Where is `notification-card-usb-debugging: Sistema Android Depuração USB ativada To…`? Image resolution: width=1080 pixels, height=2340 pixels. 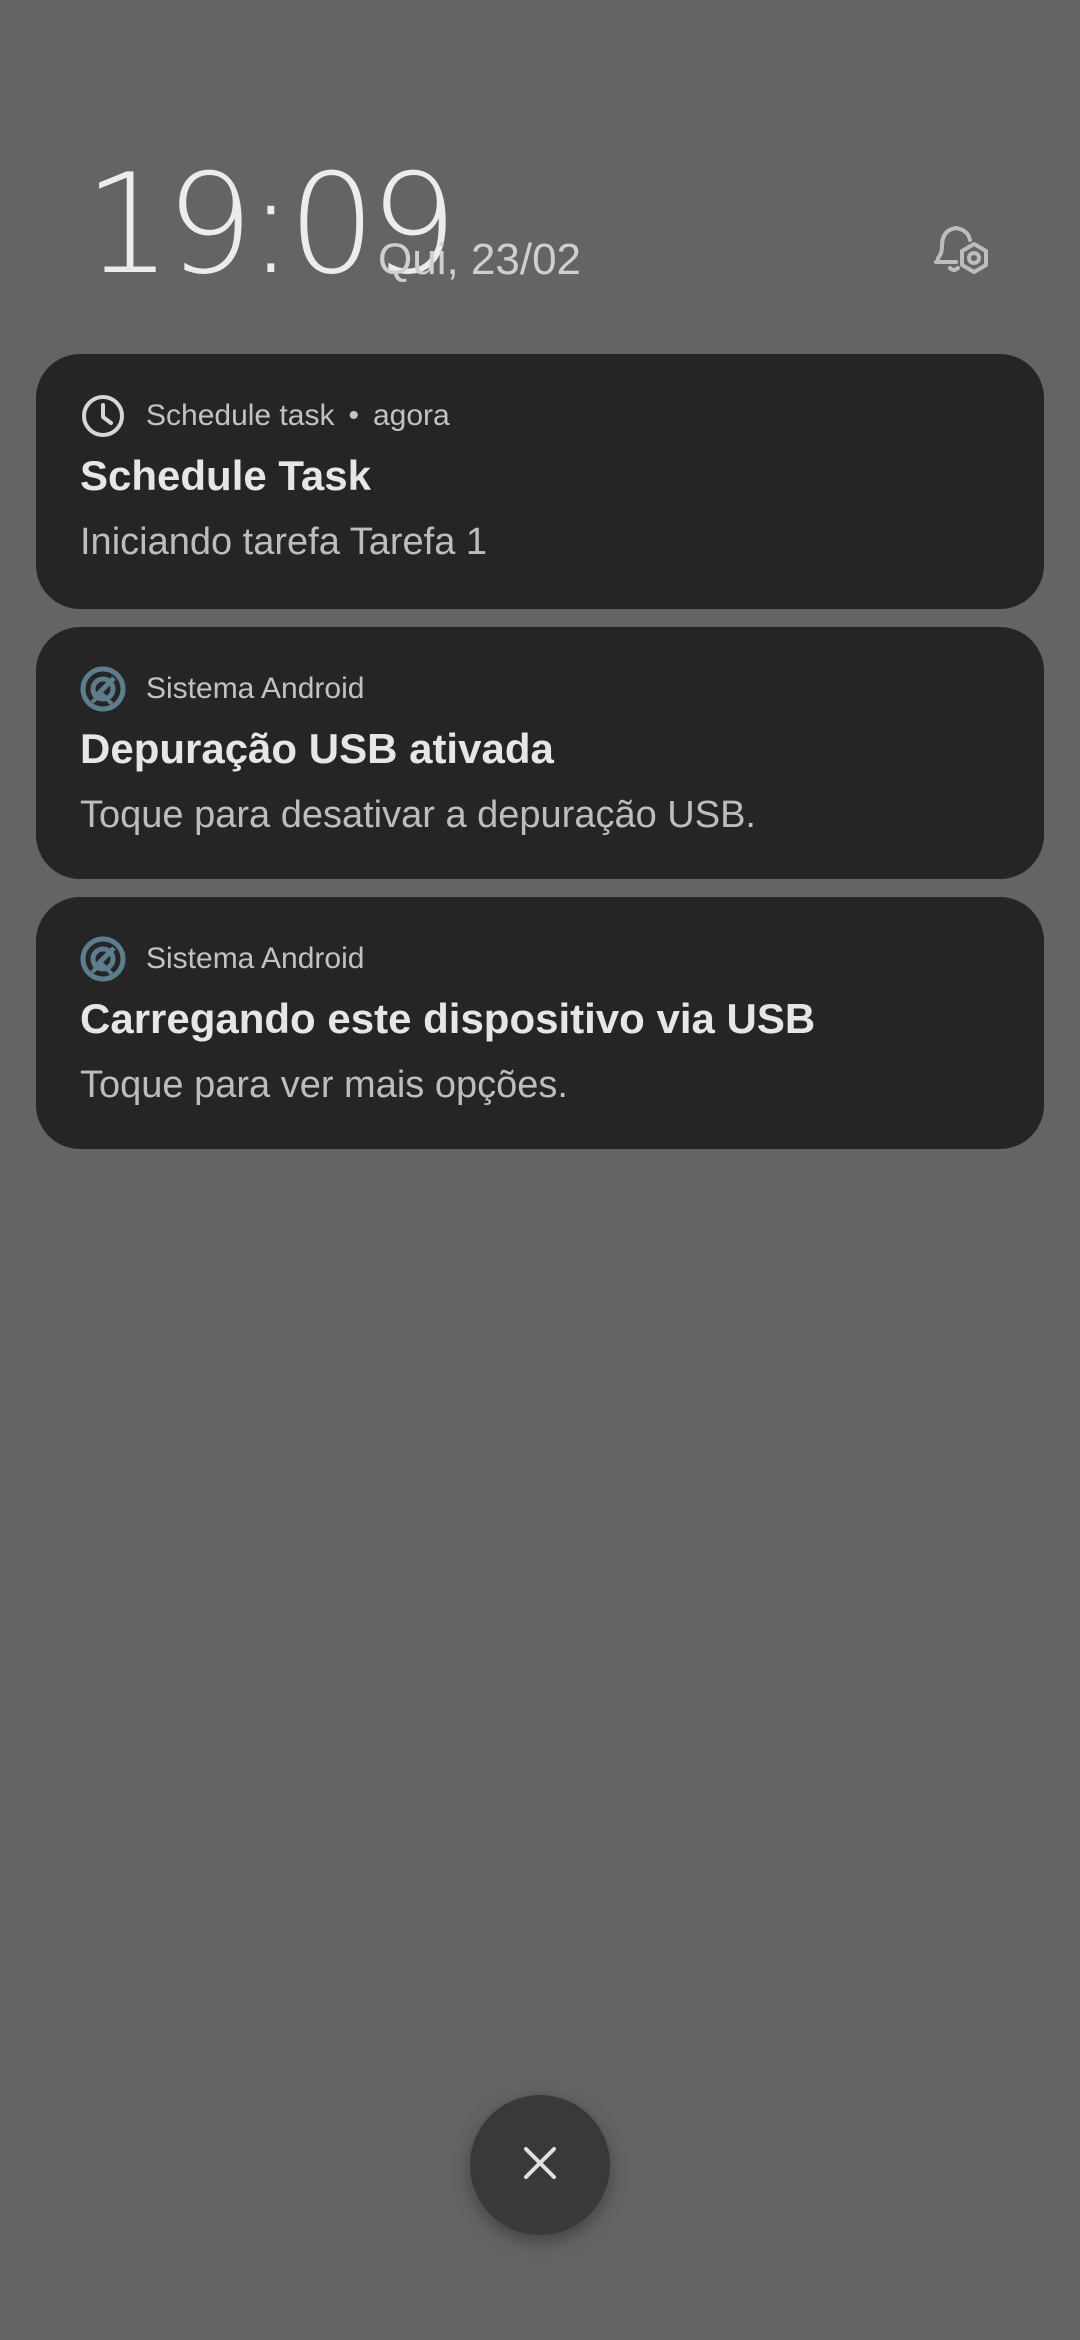
notification-card-usb-debugging: Sistema Android Depuração USB ativada To… is located at coordinates (540, 753).